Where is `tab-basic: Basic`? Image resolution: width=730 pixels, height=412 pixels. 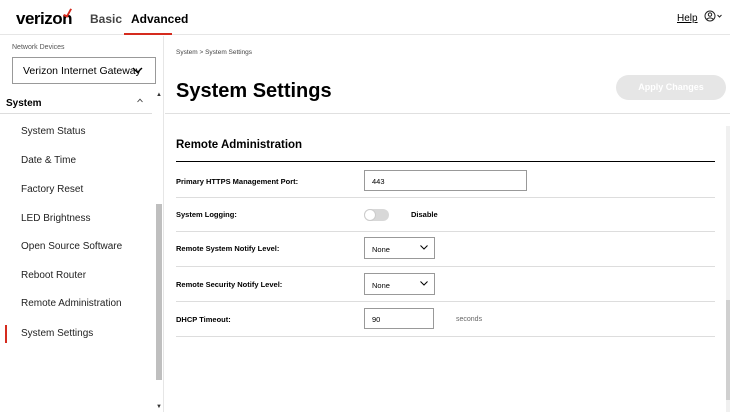 tab-basic: Basic is located at coordinates (106, 19).